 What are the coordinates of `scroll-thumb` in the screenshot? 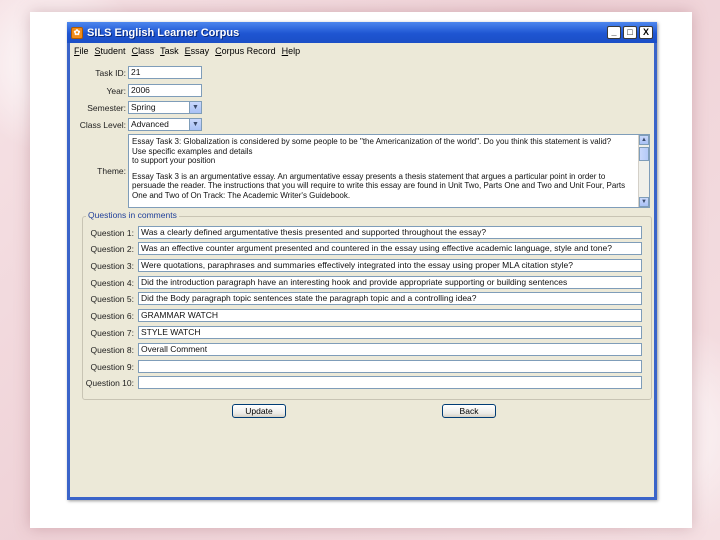 It's located at (644, 154).